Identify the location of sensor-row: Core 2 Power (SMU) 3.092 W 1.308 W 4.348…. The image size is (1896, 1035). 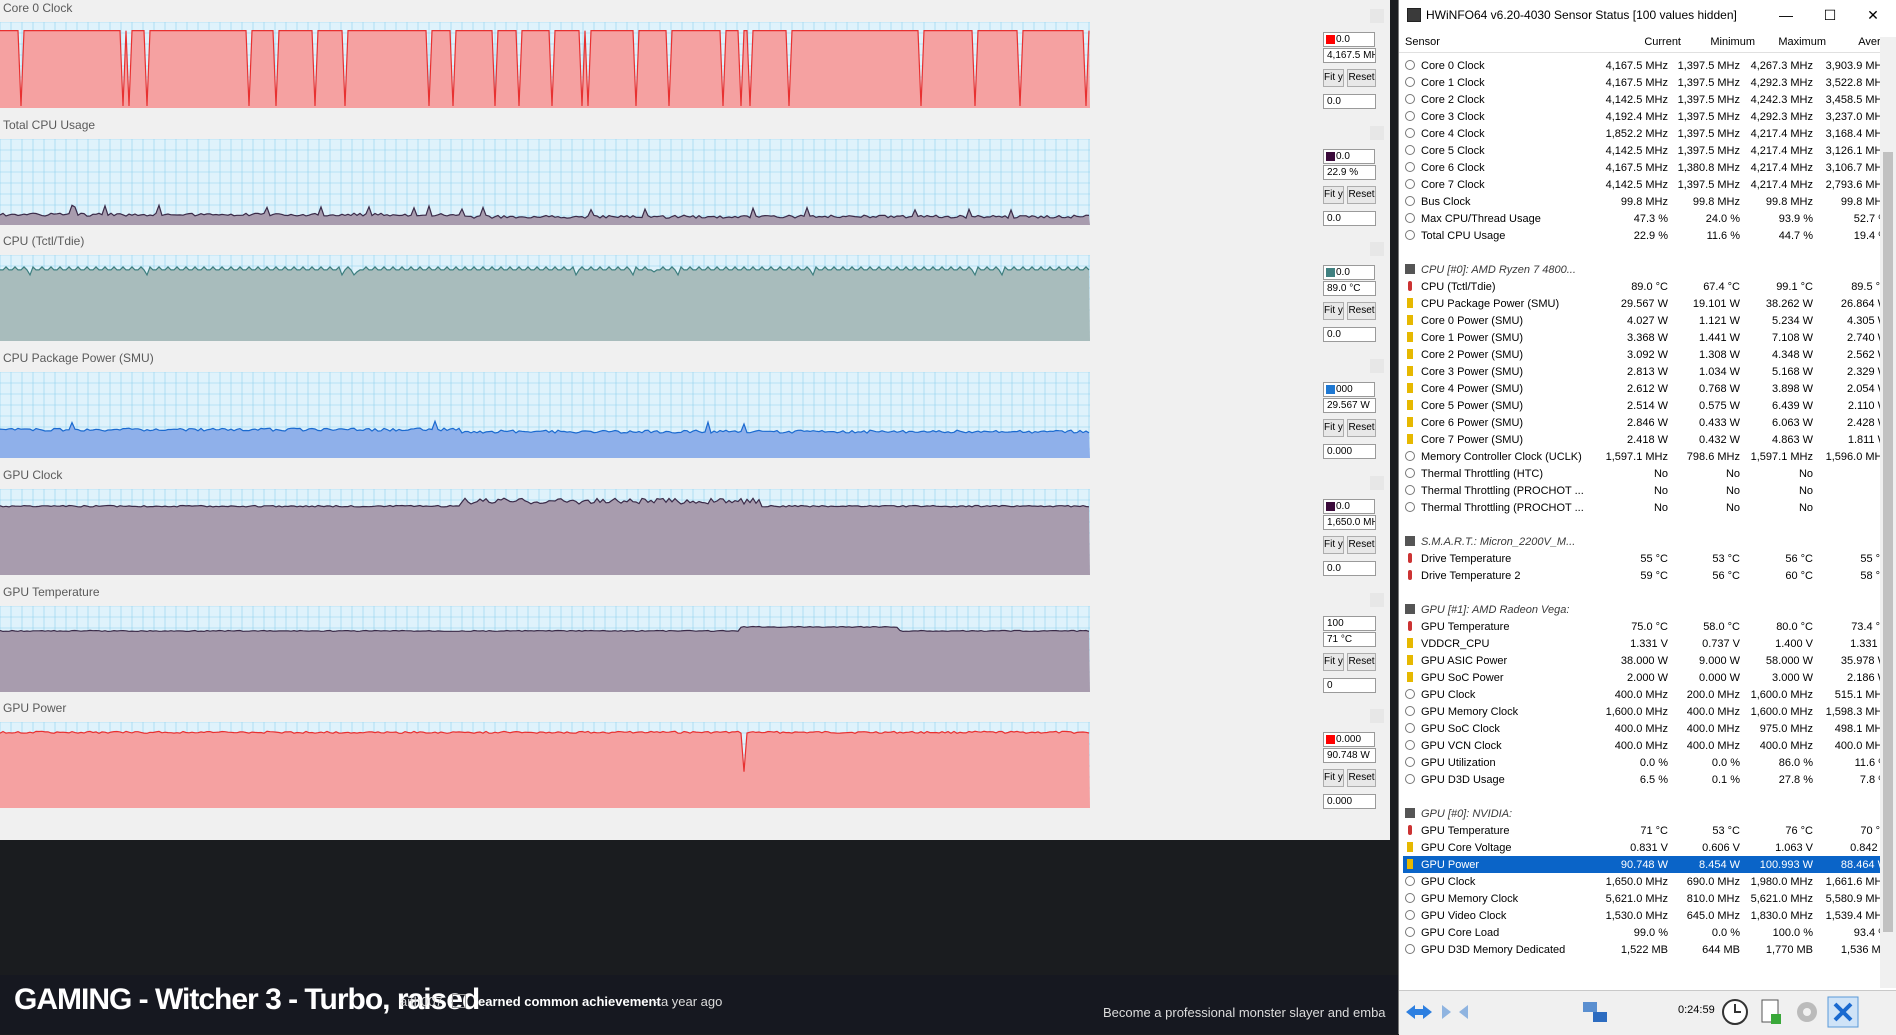
(1647, 354).